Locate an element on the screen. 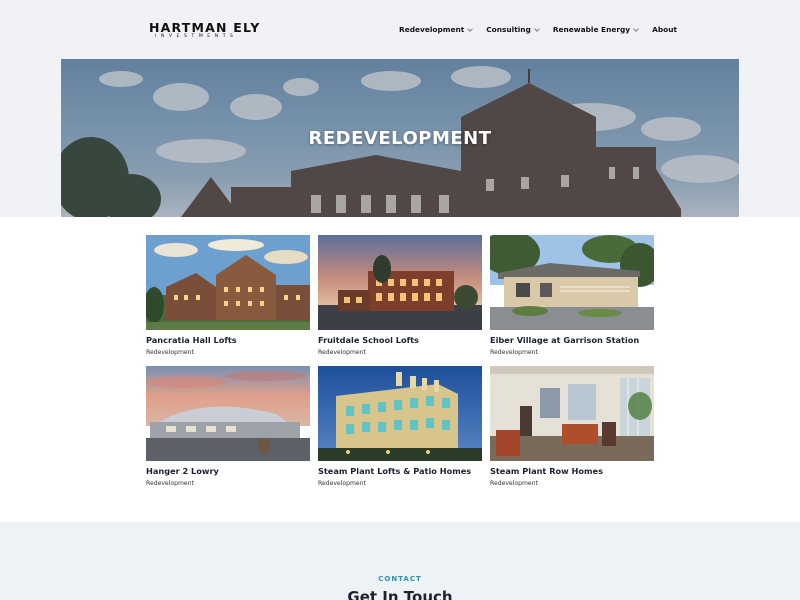 The image size is (800, 600). nav-item-renewable-energy: Renewable Energy is located at coordinates (595, 29).